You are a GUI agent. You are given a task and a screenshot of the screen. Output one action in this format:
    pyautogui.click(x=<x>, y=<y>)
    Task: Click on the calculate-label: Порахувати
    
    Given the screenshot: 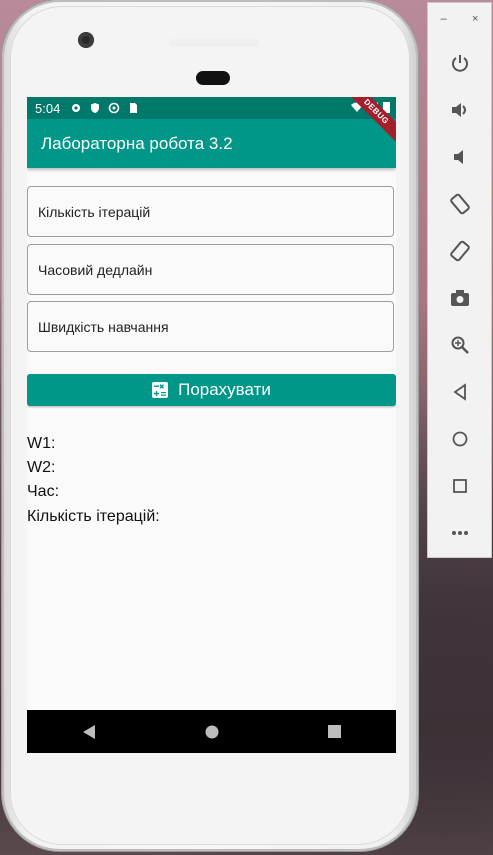 What is the action you would take?
    pyautogui.click(x=224, y=389)
    